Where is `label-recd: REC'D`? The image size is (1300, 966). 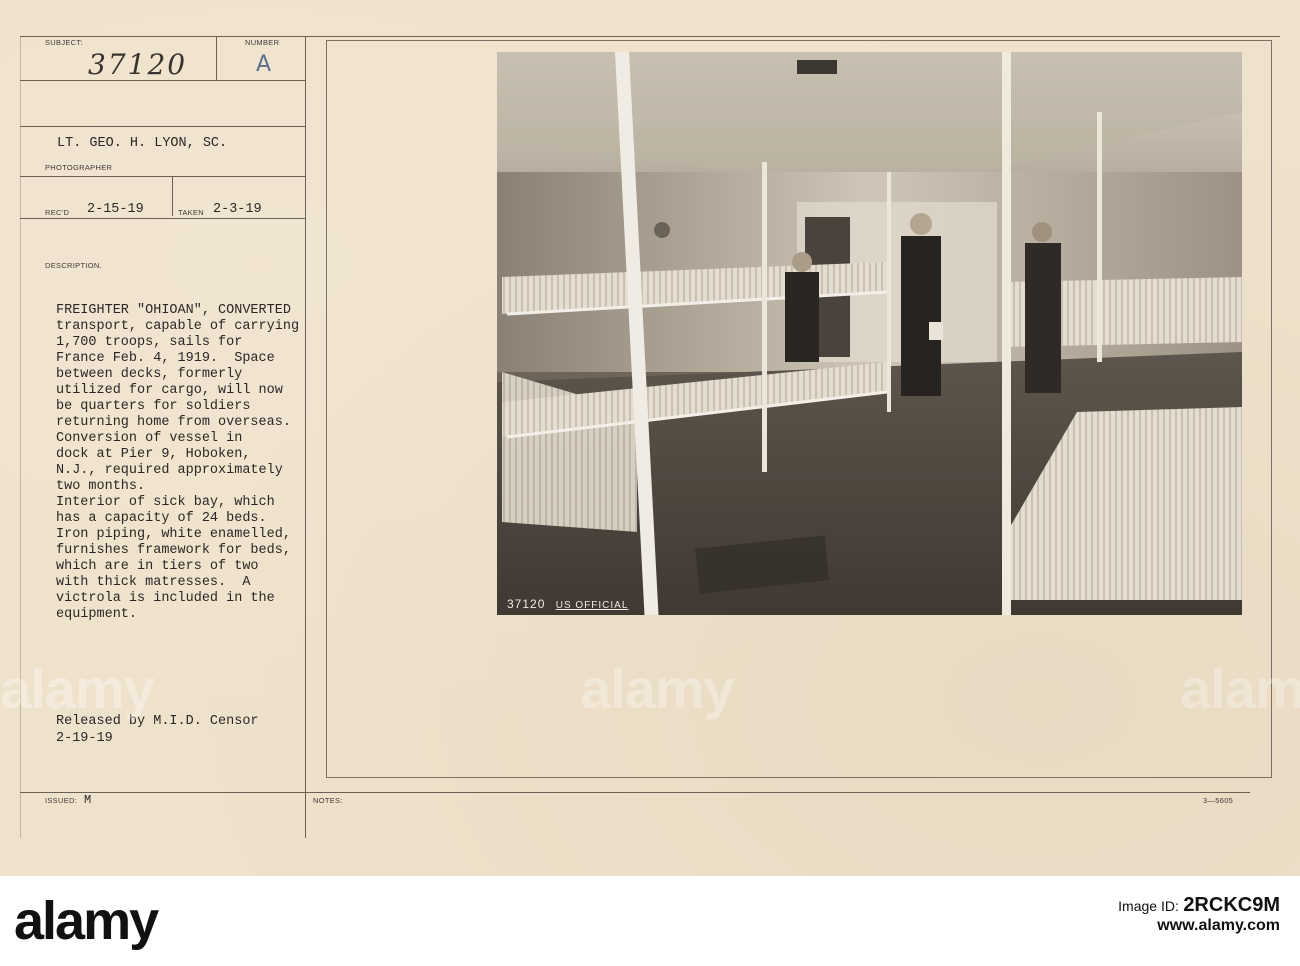 label-recd: REC'D is located at coordinates (57, 212).